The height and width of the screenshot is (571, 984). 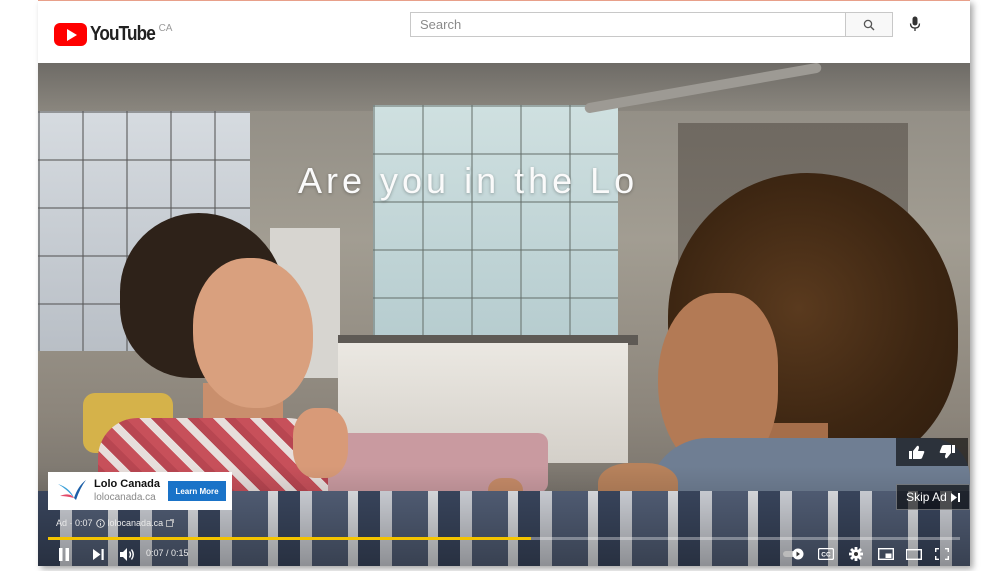 I want to click on mic-icon, so click(x=915, y=23).